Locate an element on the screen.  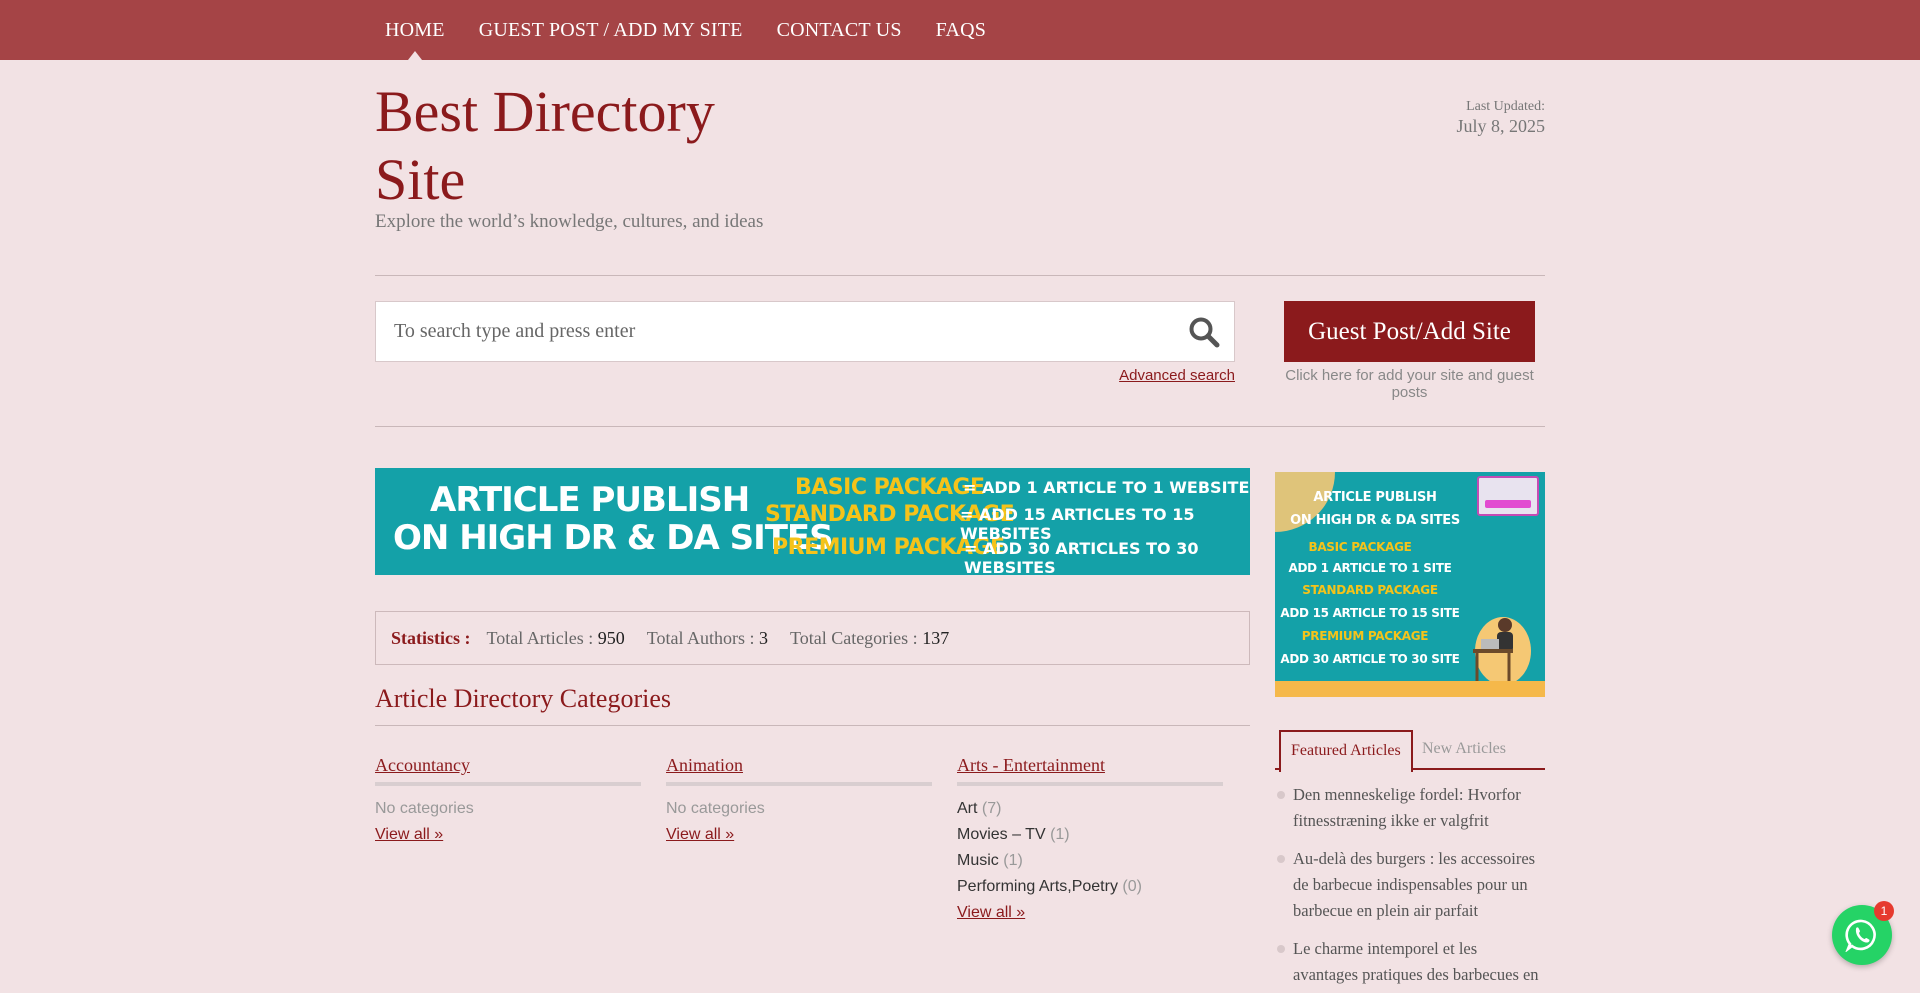
side-banner-premium-desc: ADD 30 ARTICLE TO 30 SITE is located at coordinates (1370, 659).